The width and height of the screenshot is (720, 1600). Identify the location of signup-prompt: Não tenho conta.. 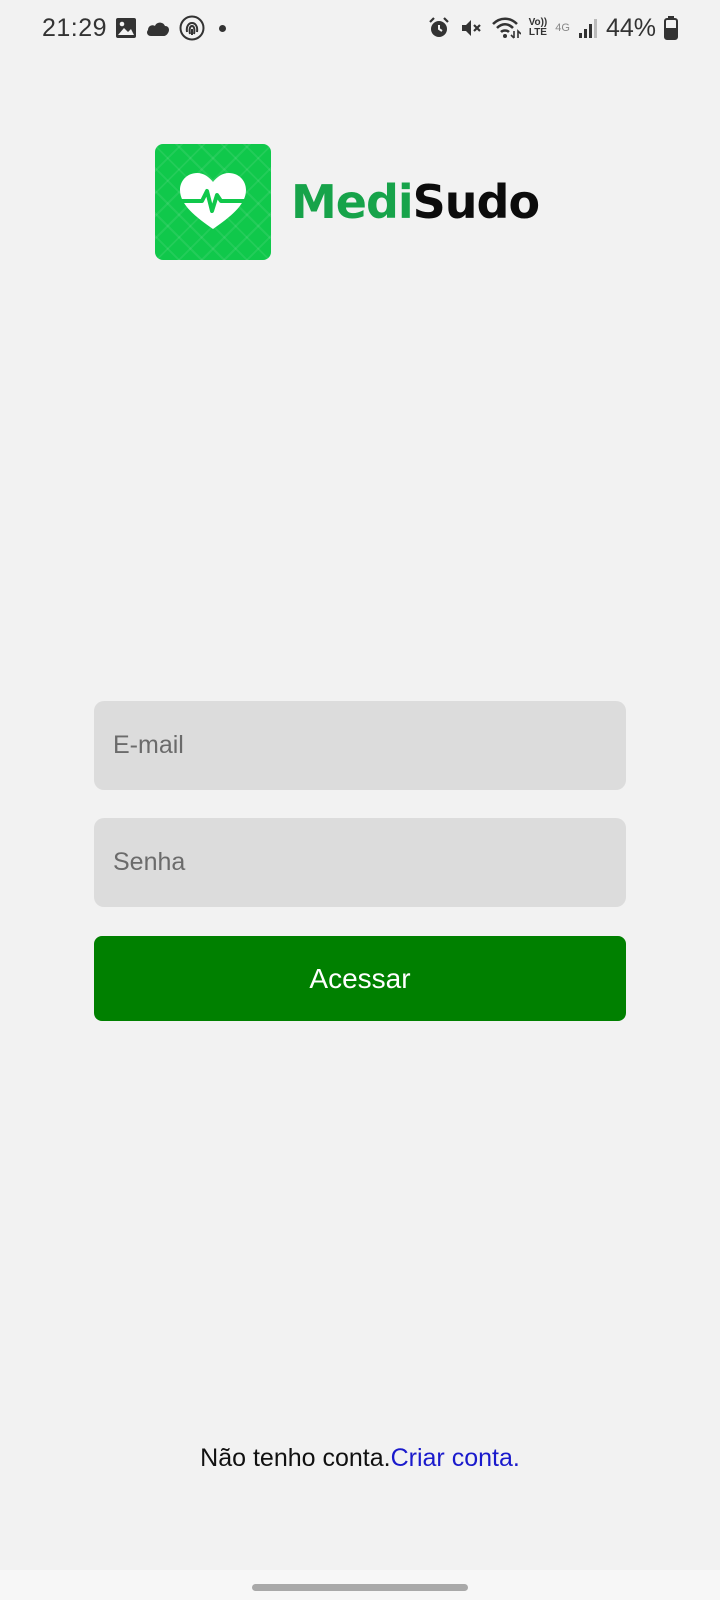
(295, 1458).